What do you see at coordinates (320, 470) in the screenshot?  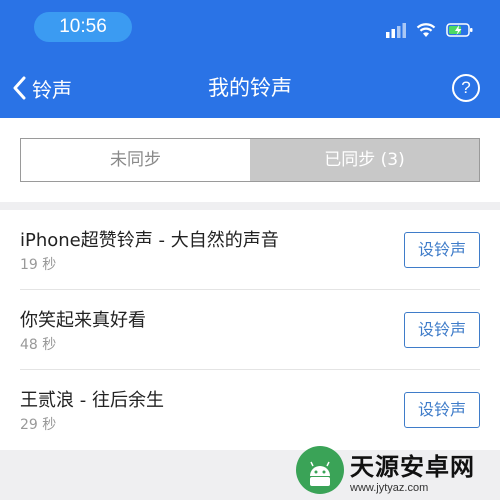 I see `android-logo-icon` at bounding box center [320, 470].